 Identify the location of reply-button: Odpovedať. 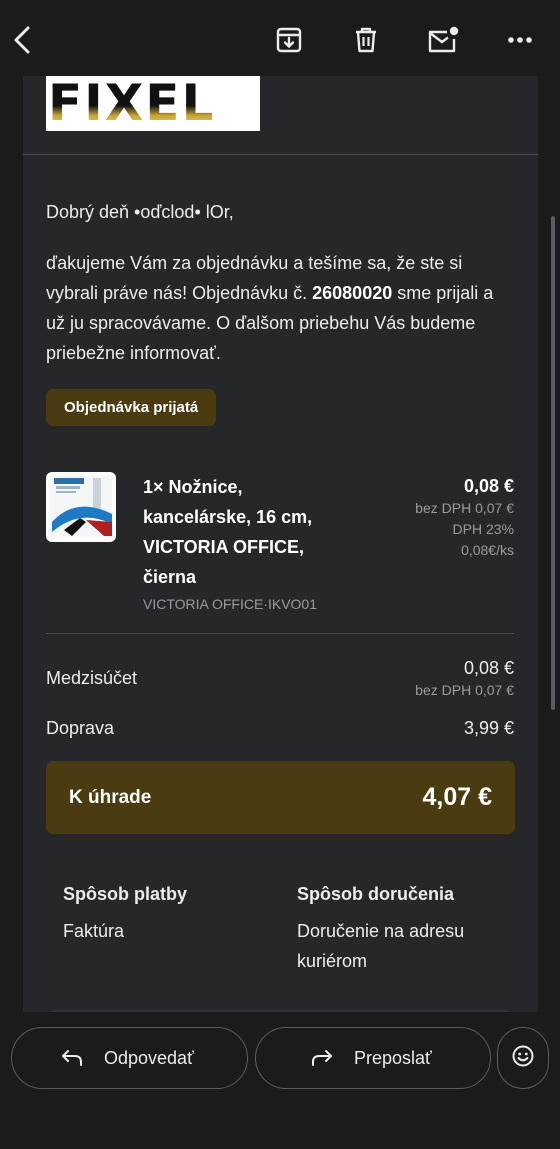
(129, 1058).